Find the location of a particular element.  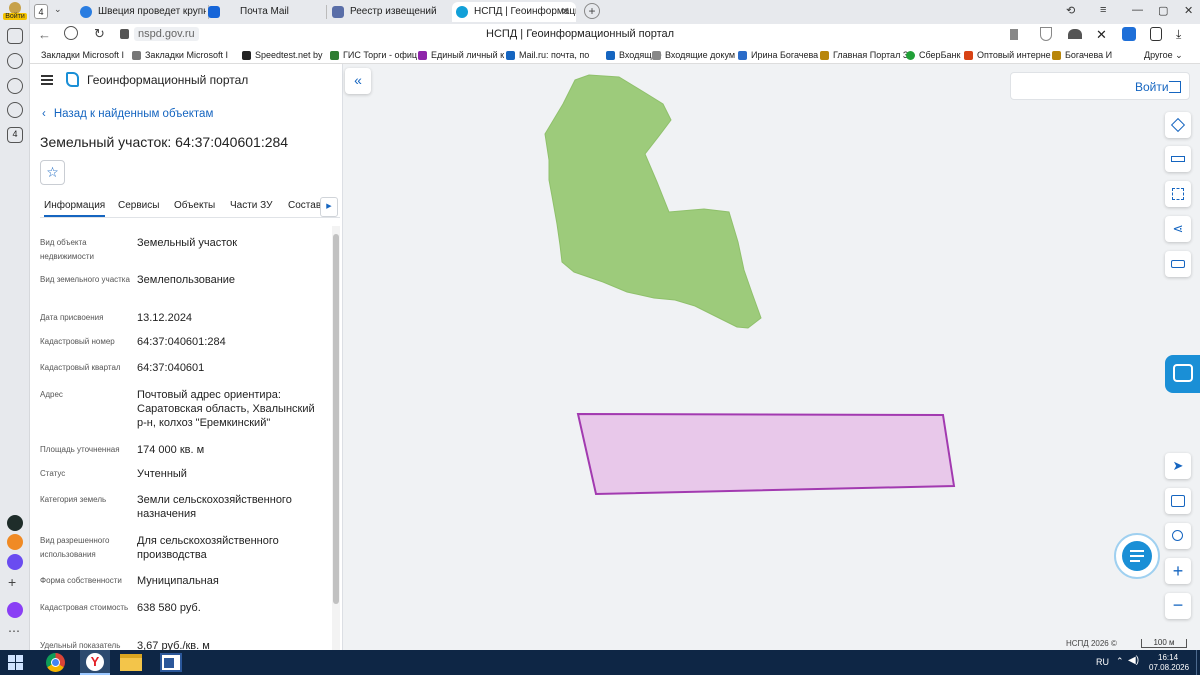

tab-composition: Состав is located at coordinates (304, 205).